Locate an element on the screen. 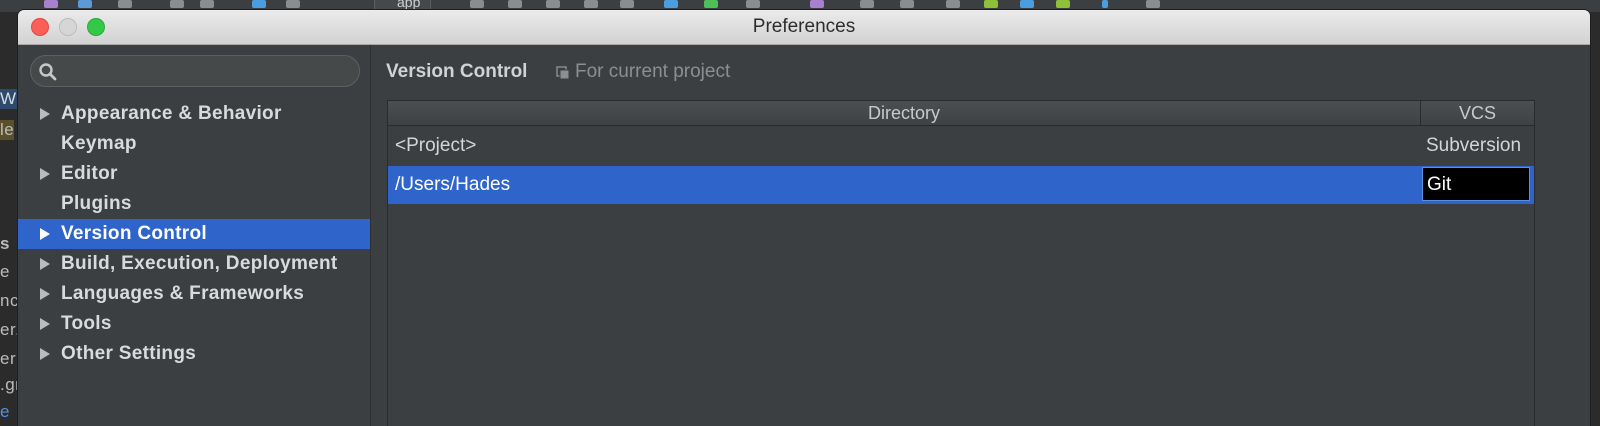  scope-label: For current project is located at coordinates (653, 71).